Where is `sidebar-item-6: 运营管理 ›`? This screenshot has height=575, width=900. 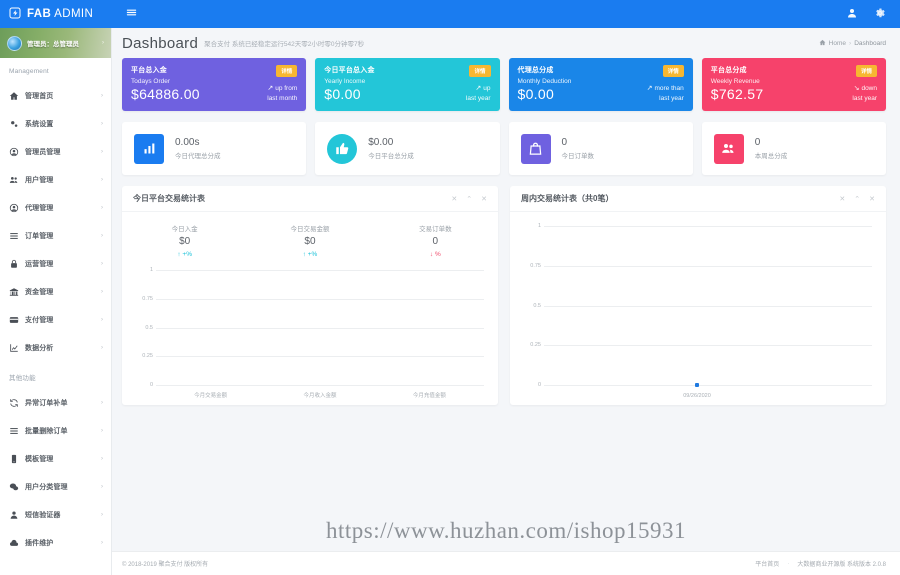
sidebar-item-6: 运营管理 › is located at coordinates (55, 264).